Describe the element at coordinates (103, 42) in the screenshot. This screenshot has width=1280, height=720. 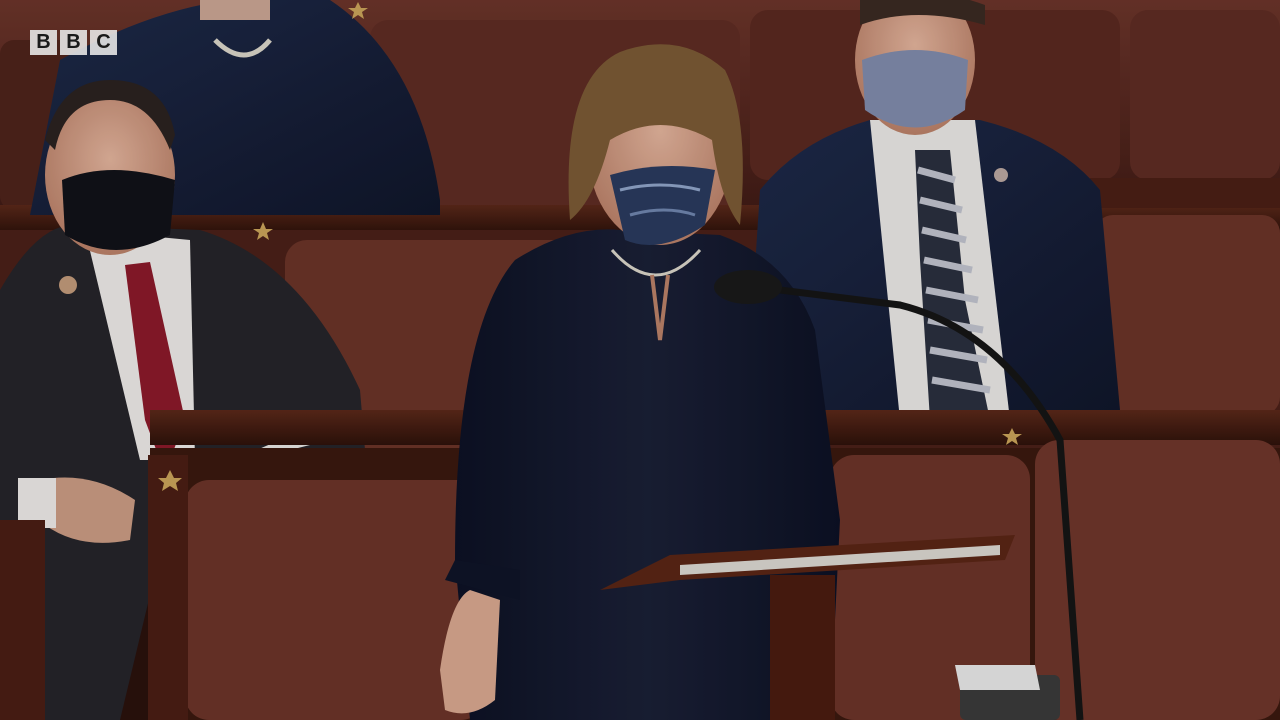
I see `logo-letter: C` at that location.